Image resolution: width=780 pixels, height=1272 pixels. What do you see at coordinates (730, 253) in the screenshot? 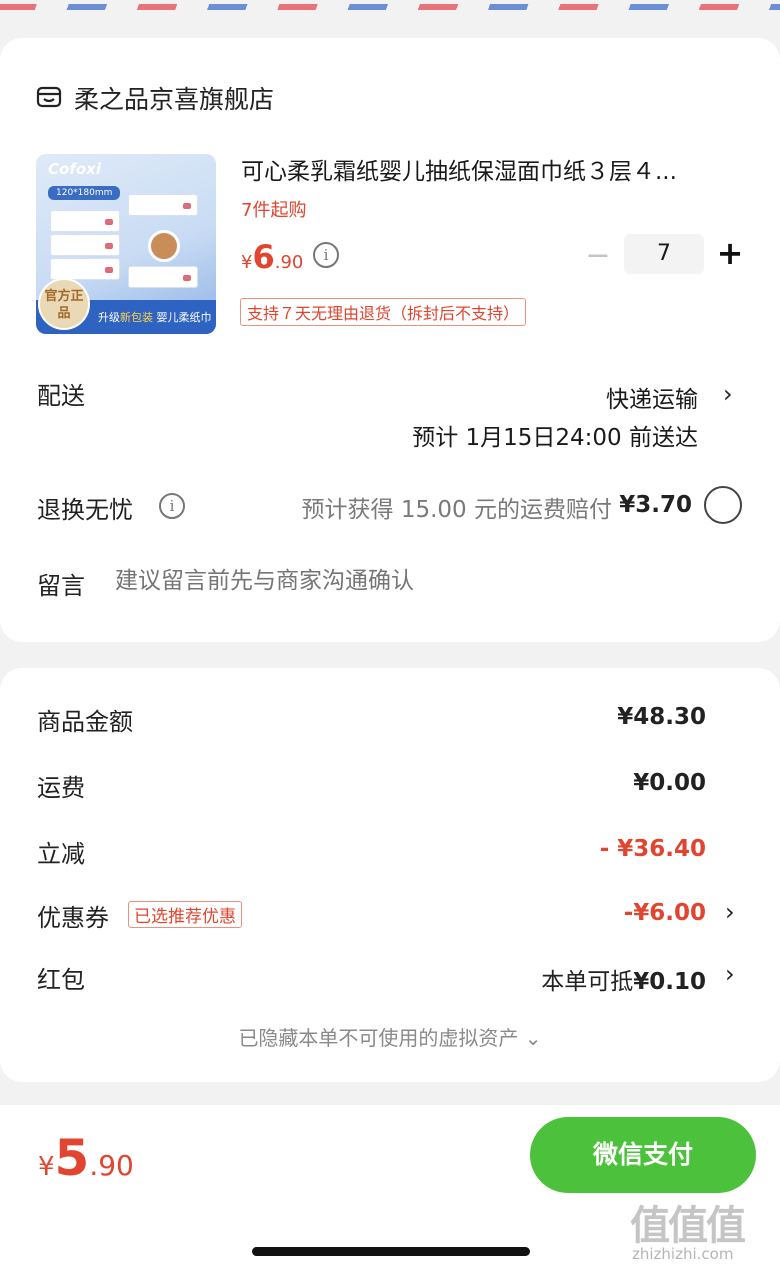
I see `quantity-increase-button: +` at bounding box center [730, 253].